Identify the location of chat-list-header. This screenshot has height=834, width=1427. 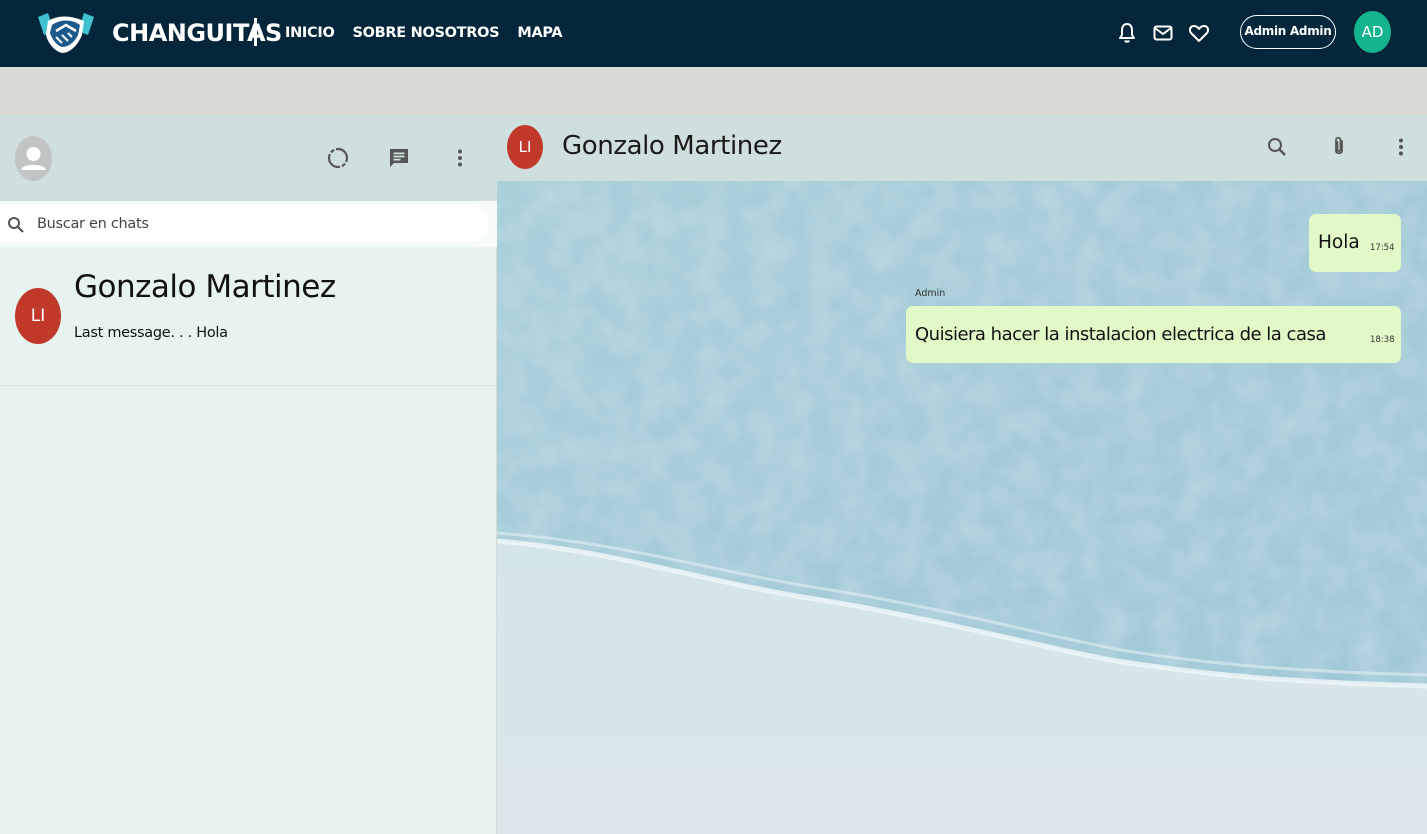
(248, 157).